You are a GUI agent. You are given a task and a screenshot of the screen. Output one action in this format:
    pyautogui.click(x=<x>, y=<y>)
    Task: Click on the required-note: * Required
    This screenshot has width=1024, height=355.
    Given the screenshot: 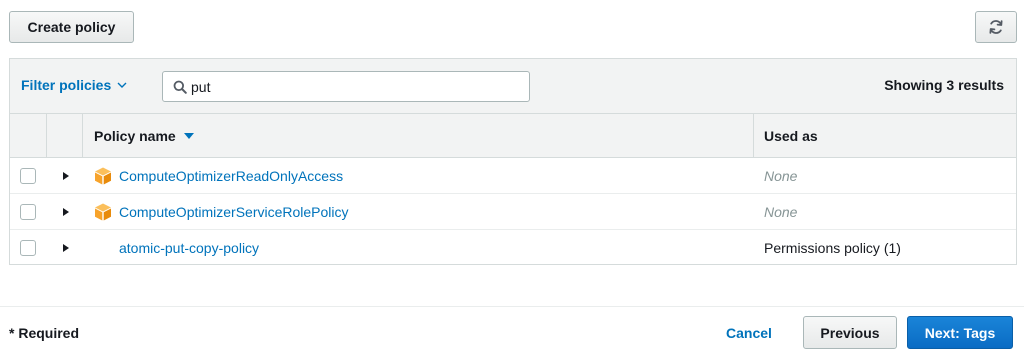 What is the action you would take?
    pyautogui.click(x=44, y=333)
    